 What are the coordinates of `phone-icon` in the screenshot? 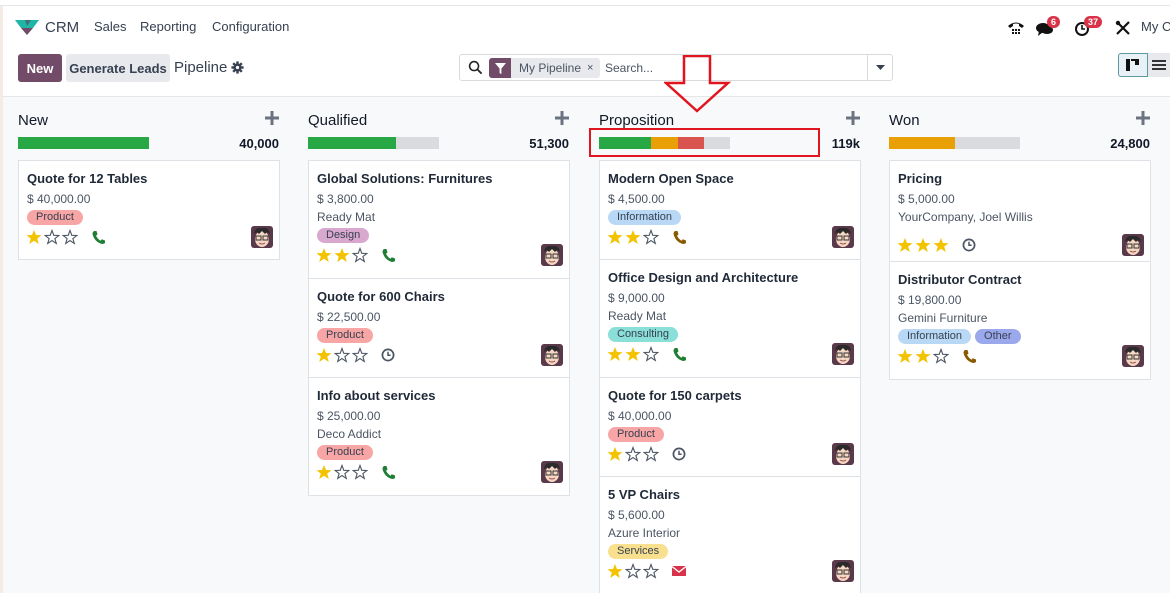 It's located at (1016, 28).